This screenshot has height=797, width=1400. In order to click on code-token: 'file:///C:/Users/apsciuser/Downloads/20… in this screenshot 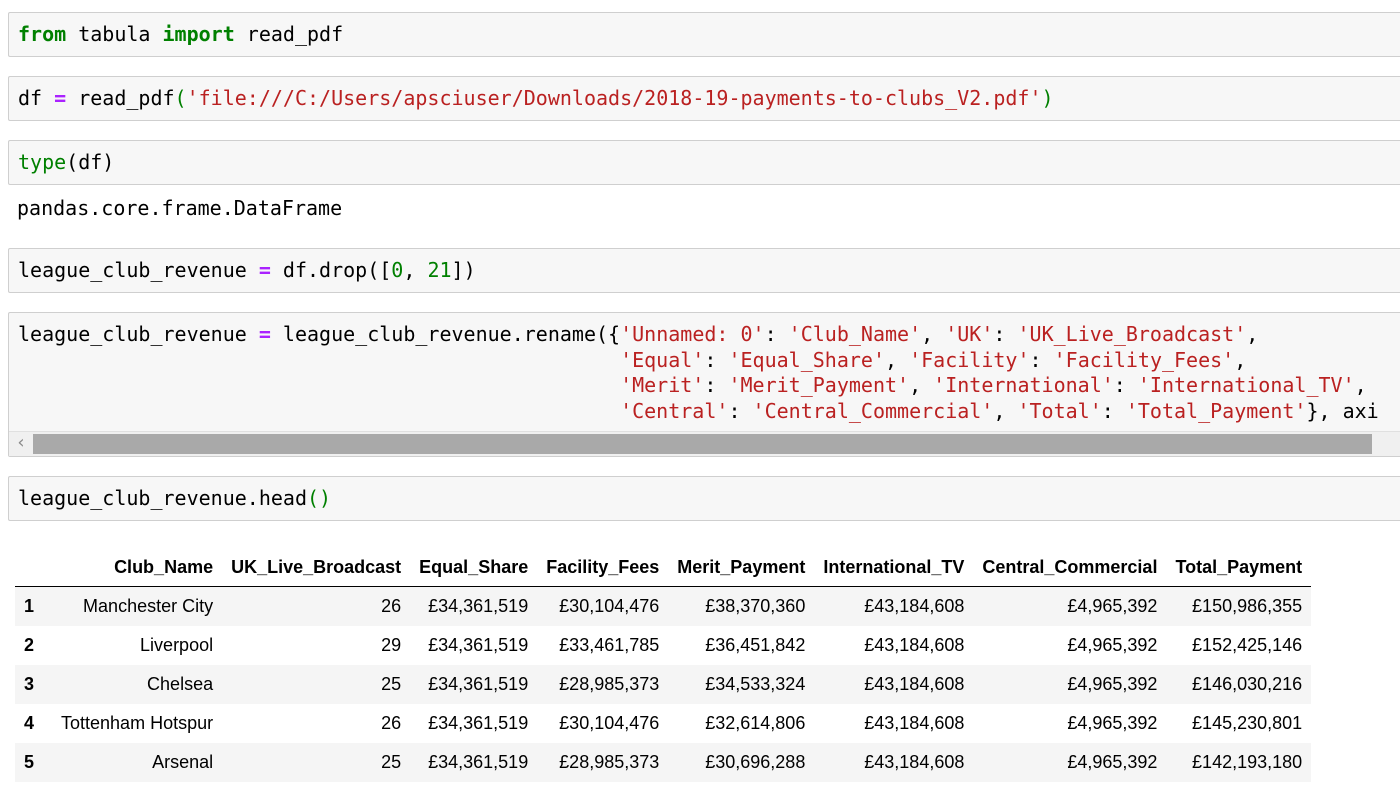, I will do `click(614, 98)`.